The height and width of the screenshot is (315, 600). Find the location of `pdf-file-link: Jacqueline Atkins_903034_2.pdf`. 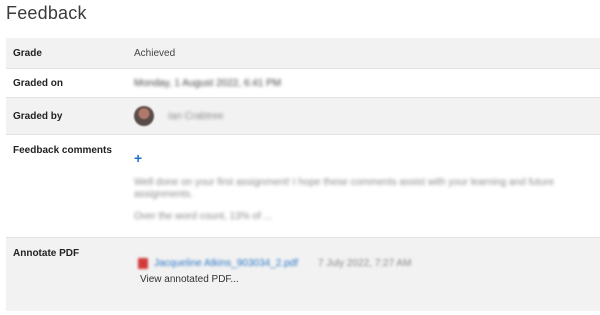

pdf-file-link: Jacqueline Atkins_903034_2.pdf is located at coordinates (226, 263).